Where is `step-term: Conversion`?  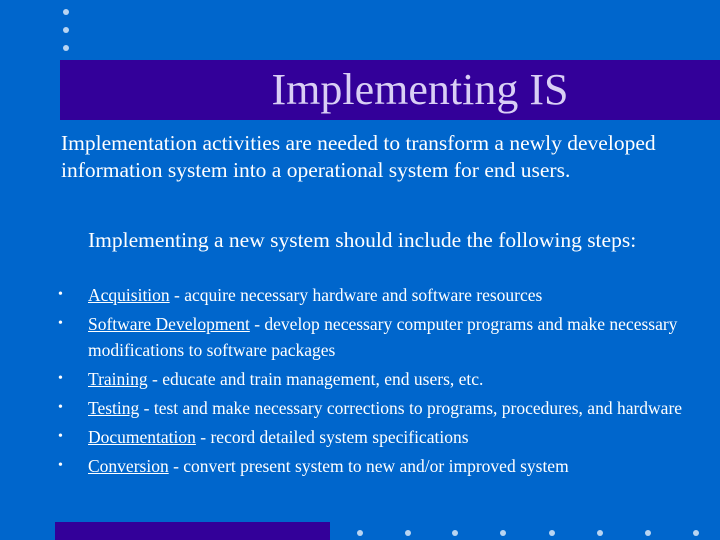
step-term: Conversion is located at coordinates (128, 466).